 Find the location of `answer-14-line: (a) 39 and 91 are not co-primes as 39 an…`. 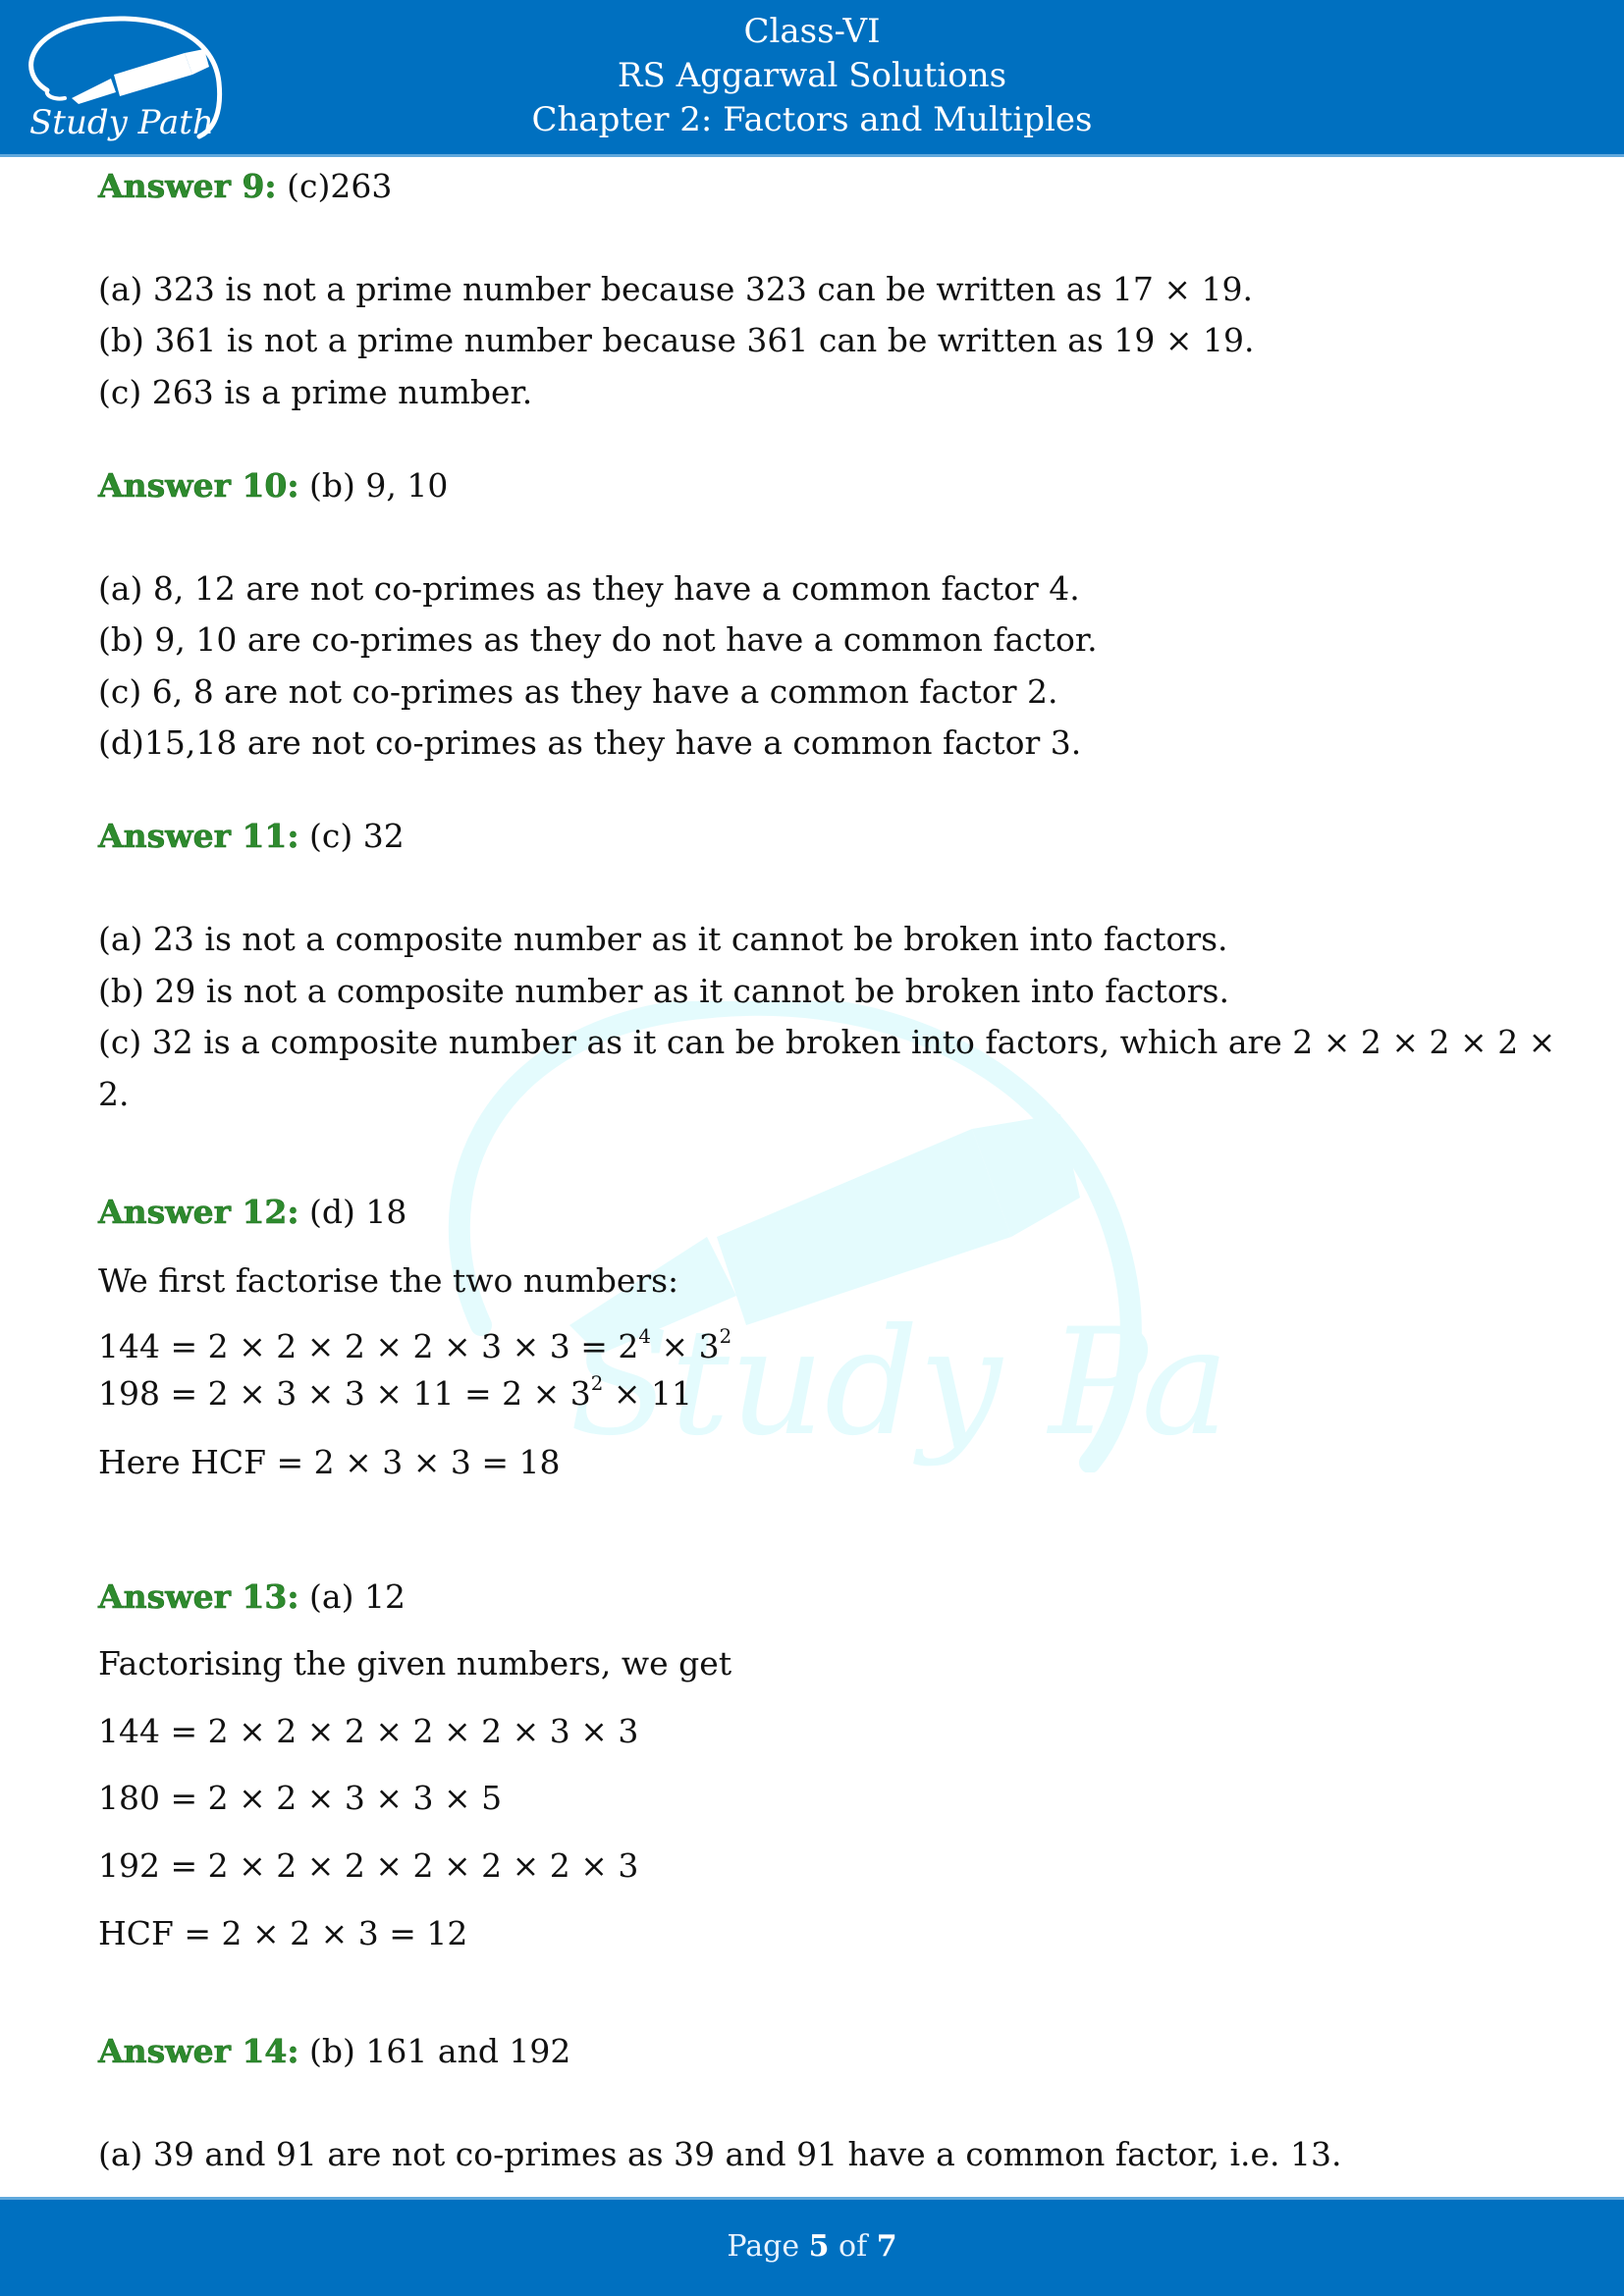

answer-14-line: (a) 39 and 91 are not co-primes as 39 an… is located at coordinates (720, 2154).